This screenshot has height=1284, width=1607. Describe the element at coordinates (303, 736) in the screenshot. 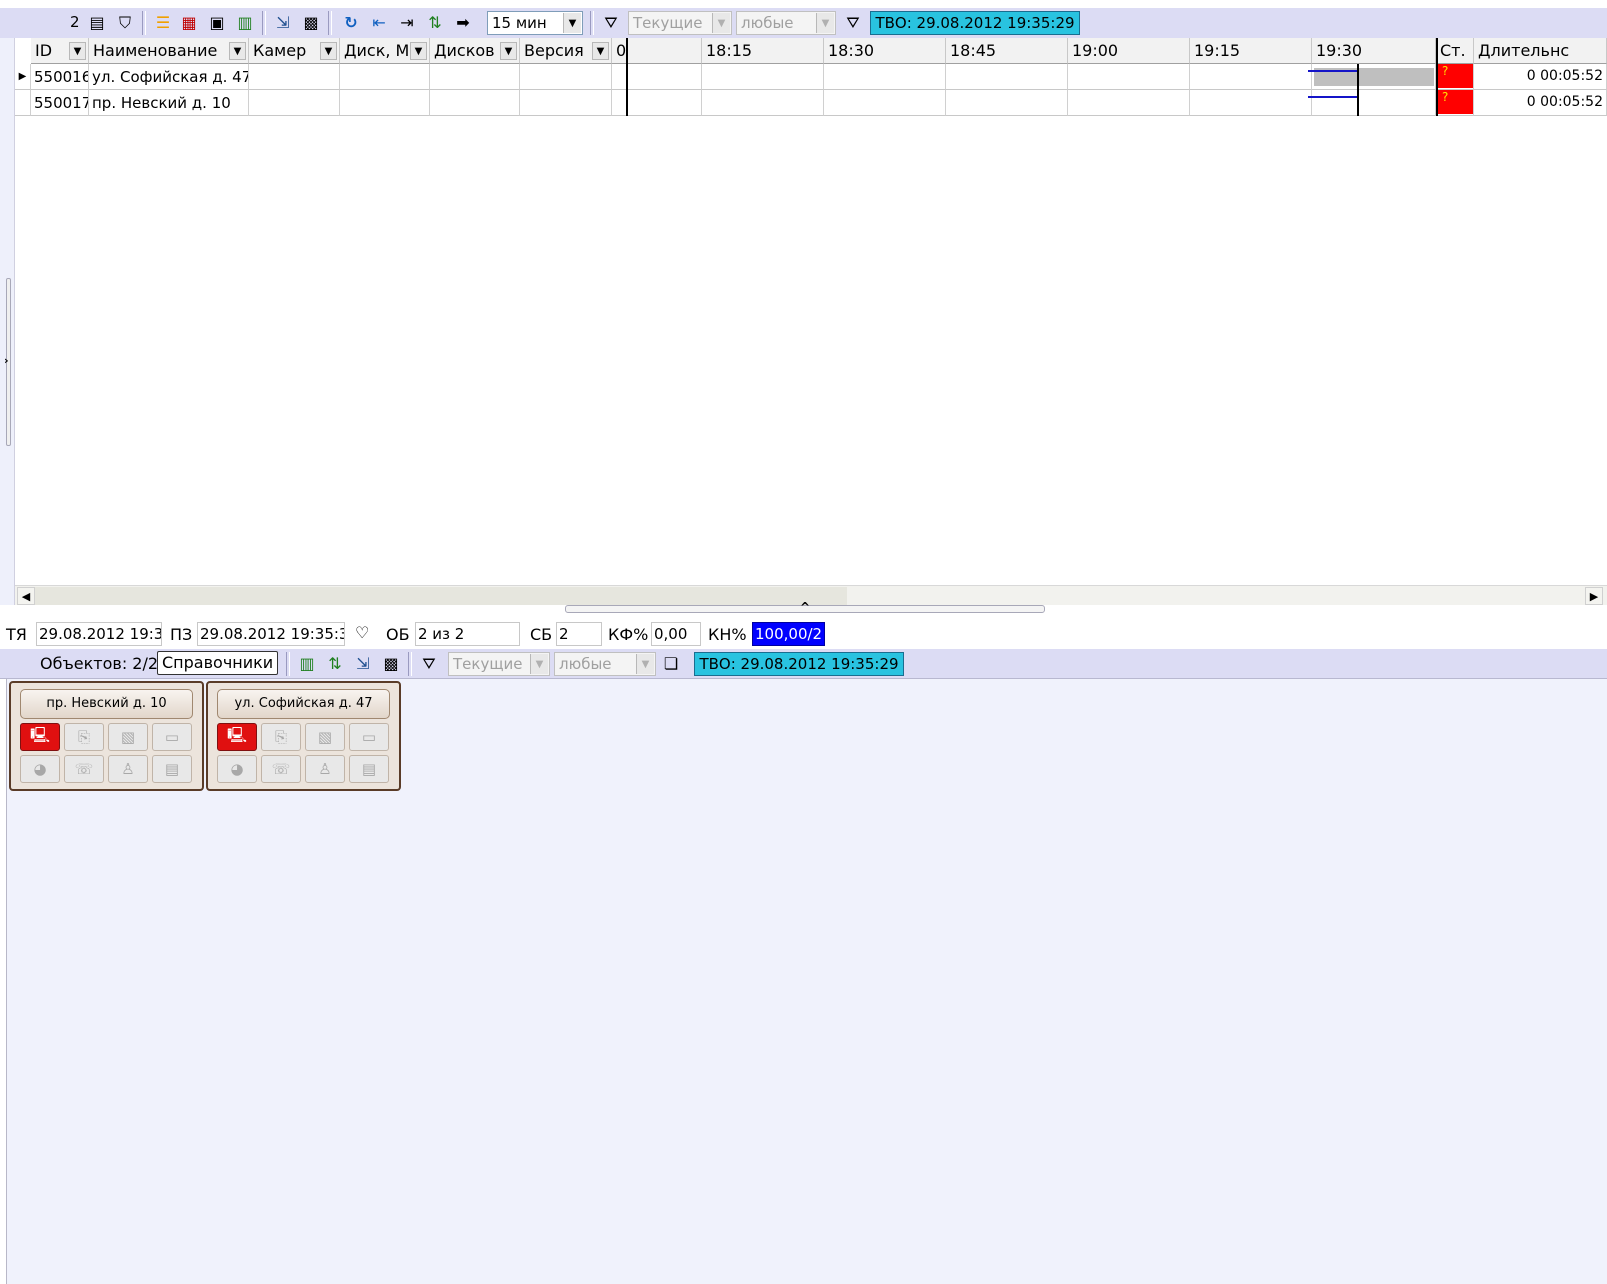

I see `object-card: ул. Софийская д. 47 🖳 ⎘ ▧ ▭ ◕ ☏ ♙ ▤` at that location.